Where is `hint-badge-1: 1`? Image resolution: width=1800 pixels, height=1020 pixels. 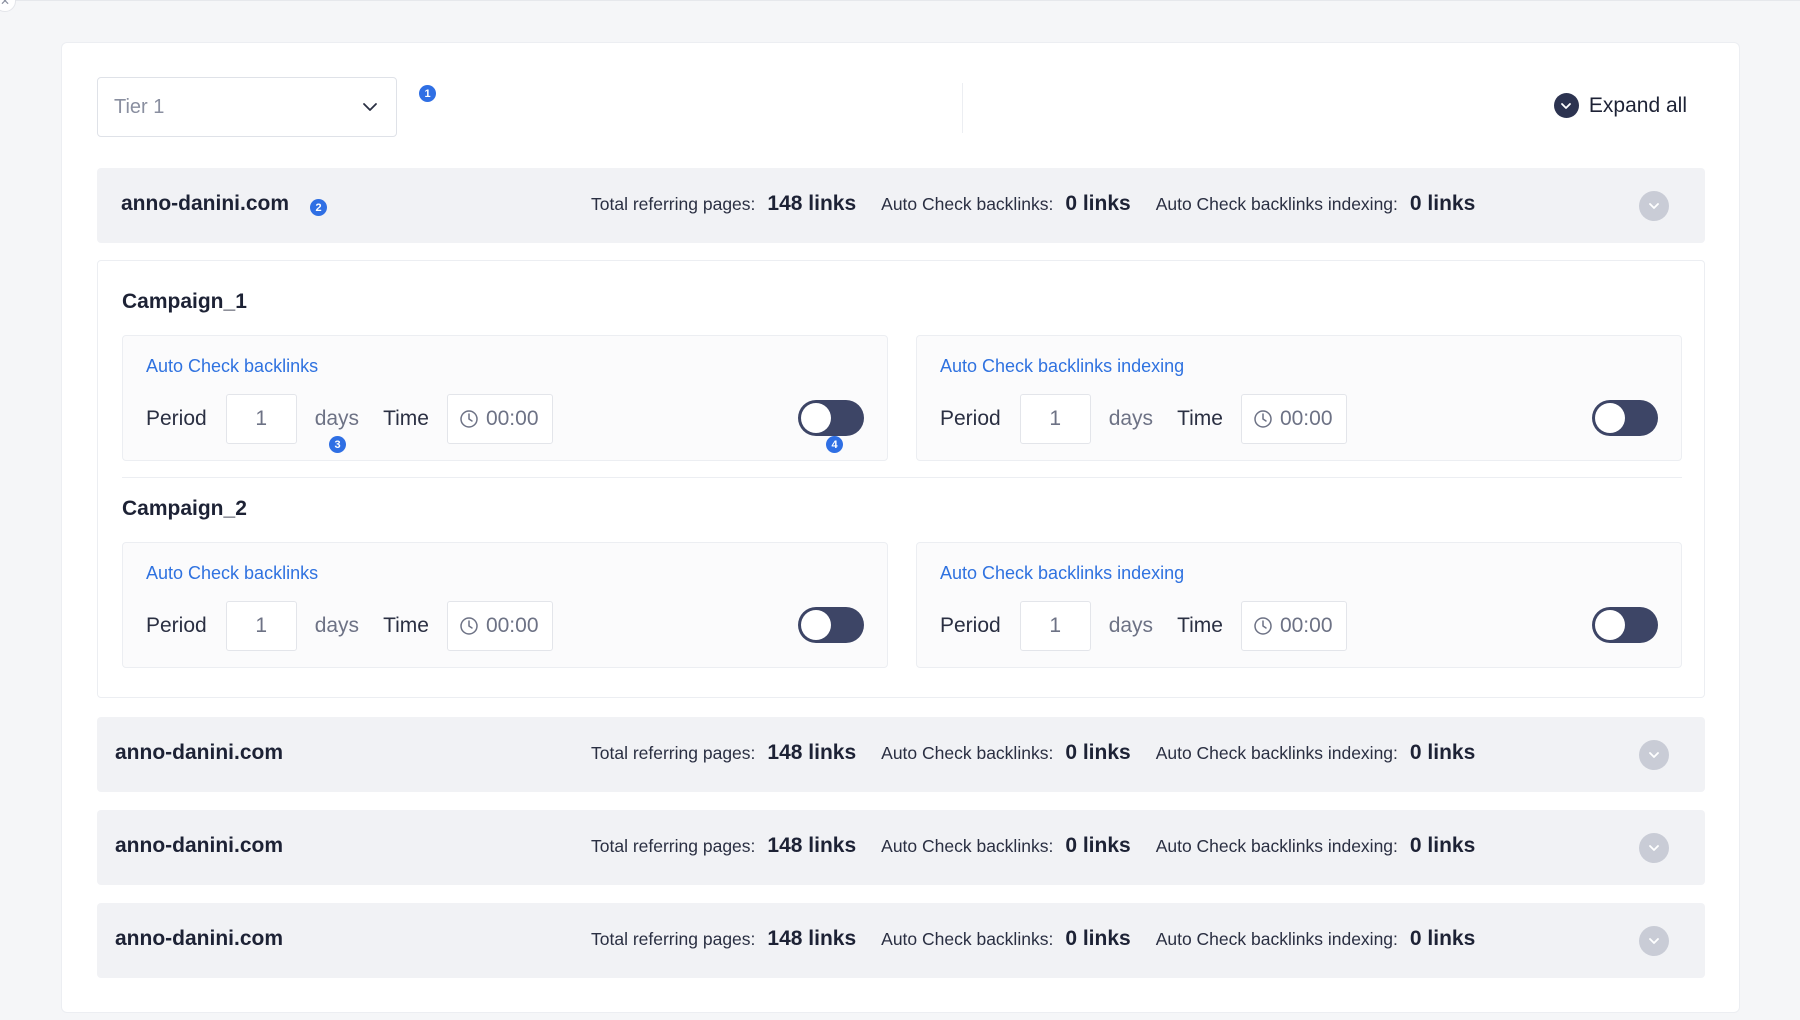 hint-badge-1: 1 is located at coordinates (427, 93).